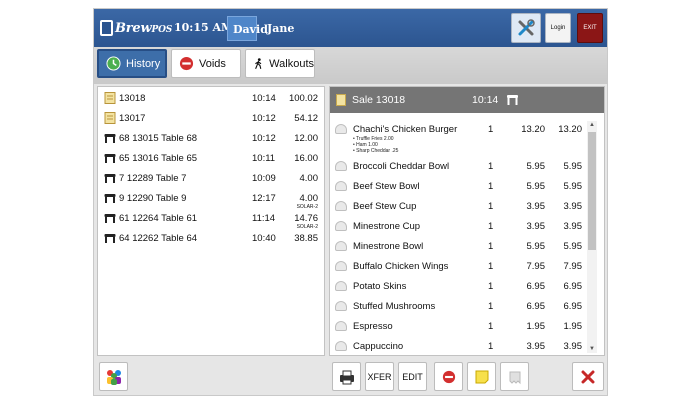 The image size is (700, 400). Describe the element at coordinates (211, 119) in the screenshot. I see `history-row: 13017 10:12 54.12` at that location.